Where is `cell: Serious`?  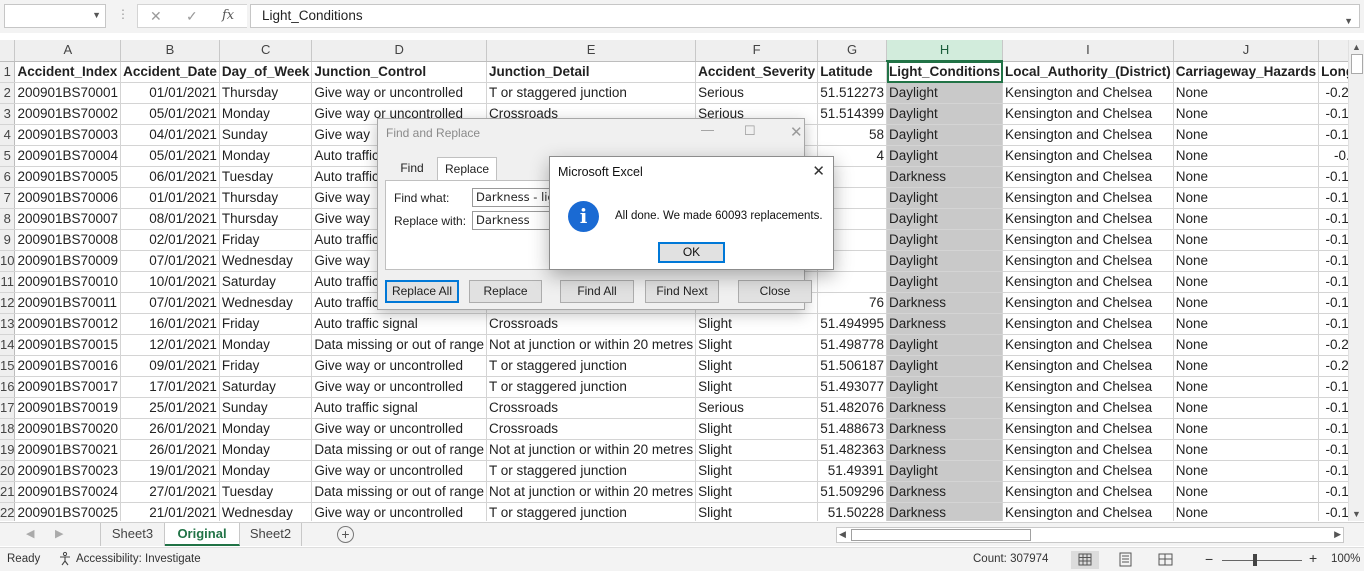
cell: Serious is located at coordinates (757, 93).